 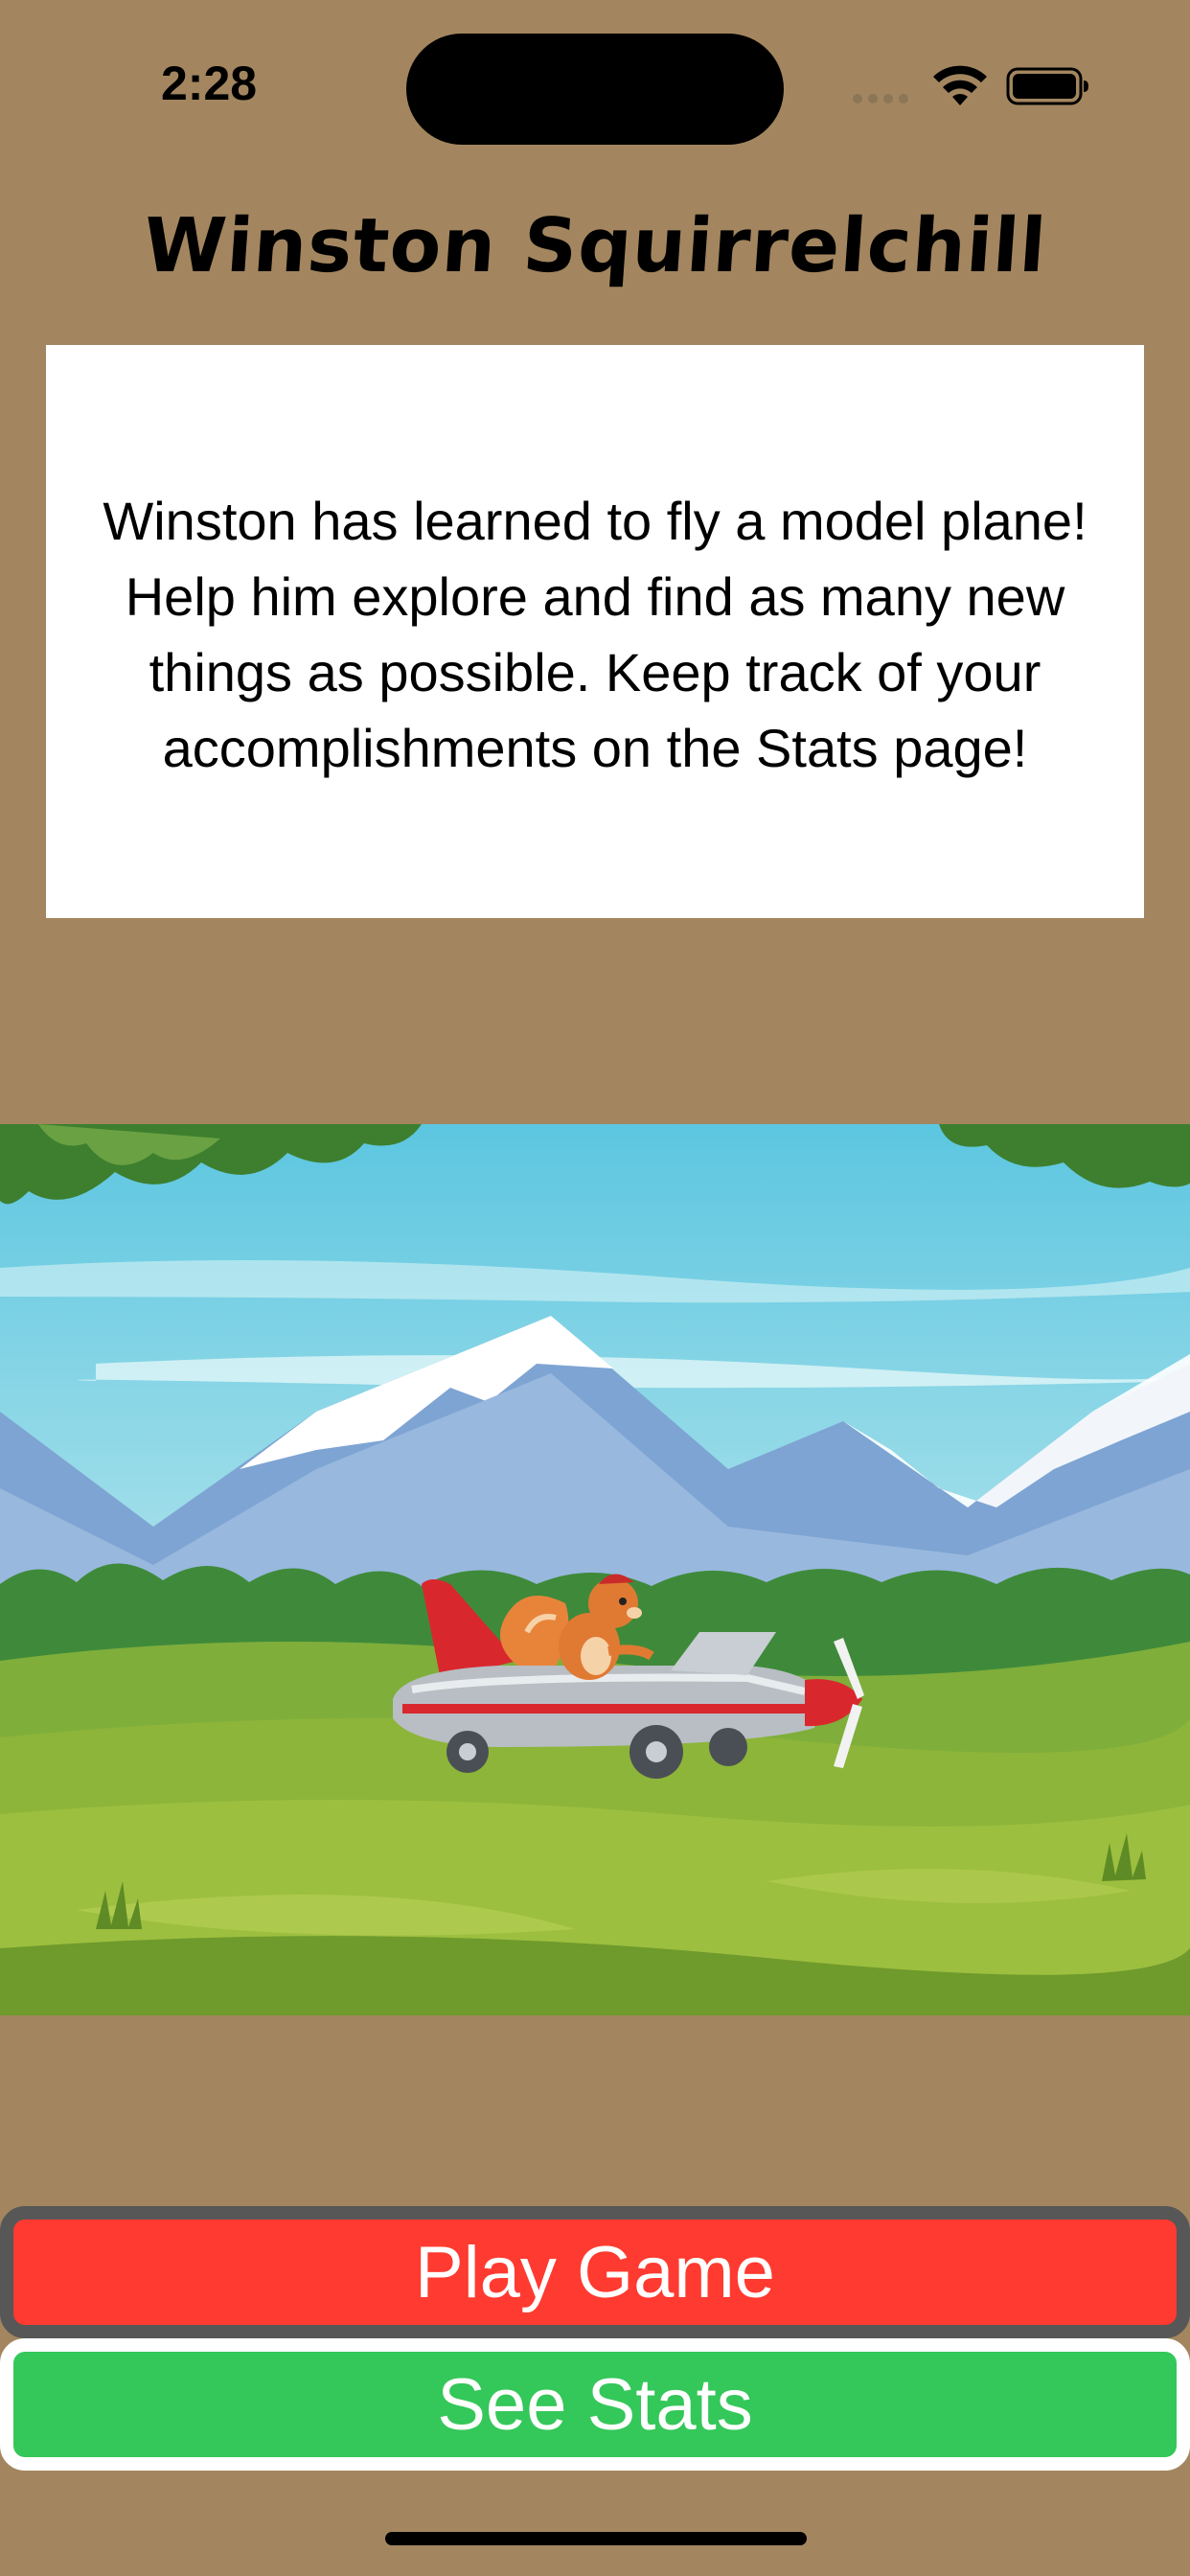 I want to click on dynamic-island, so click(x=595, y=89).